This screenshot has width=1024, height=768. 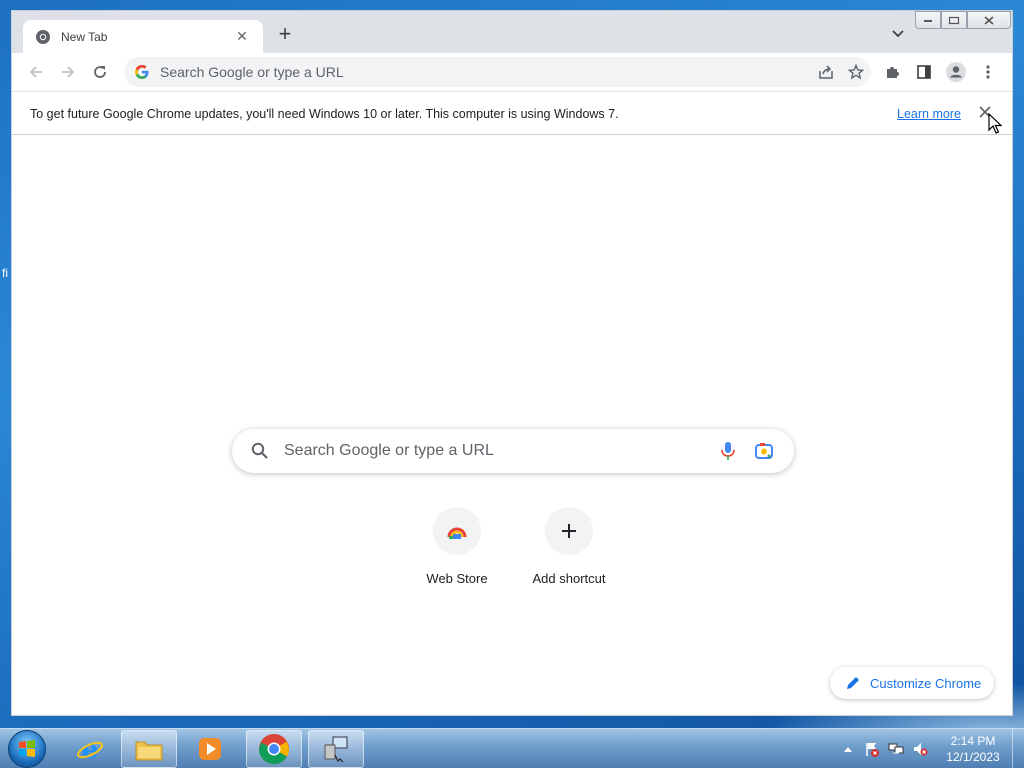 I want to click on customize-chrome-button: Customize Chrome, so click(x=912, y=683).